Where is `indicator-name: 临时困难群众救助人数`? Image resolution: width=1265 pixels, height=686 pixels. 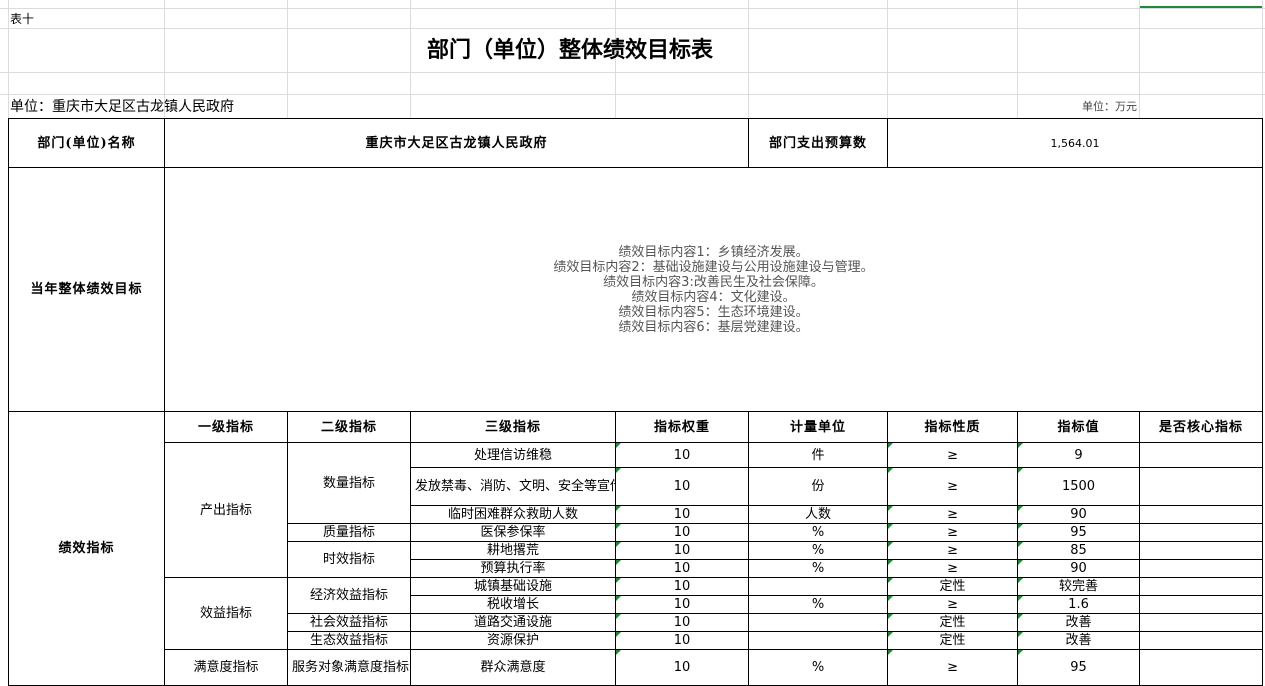
indicator-name: 临时困难群众救助人数 is located at coordinates (513, 514).